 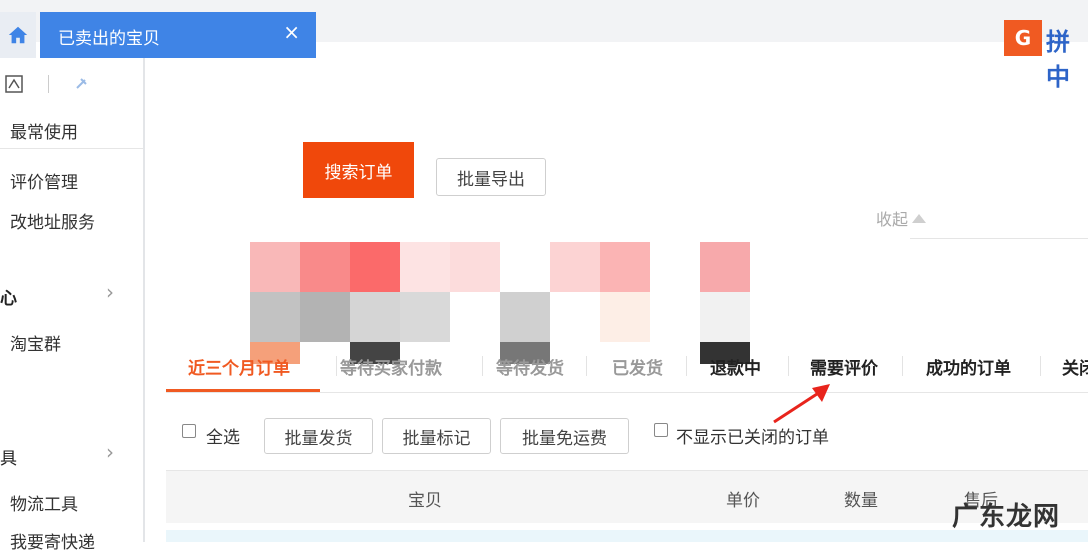 What do you see at coordinates (637, 366) in the screenshot?
I see `tab-shipped: 已发货` at bounding box center [637, 366].